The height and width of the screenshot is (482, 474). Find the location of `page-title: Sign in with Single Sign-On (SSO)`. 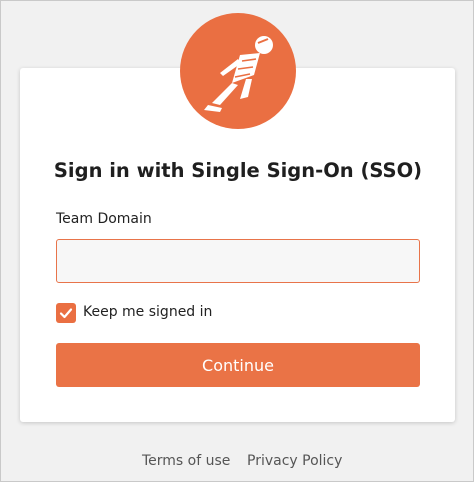

page-title: Sign in with Single Sign-On (SSO) is located at coordinates (238, 170).